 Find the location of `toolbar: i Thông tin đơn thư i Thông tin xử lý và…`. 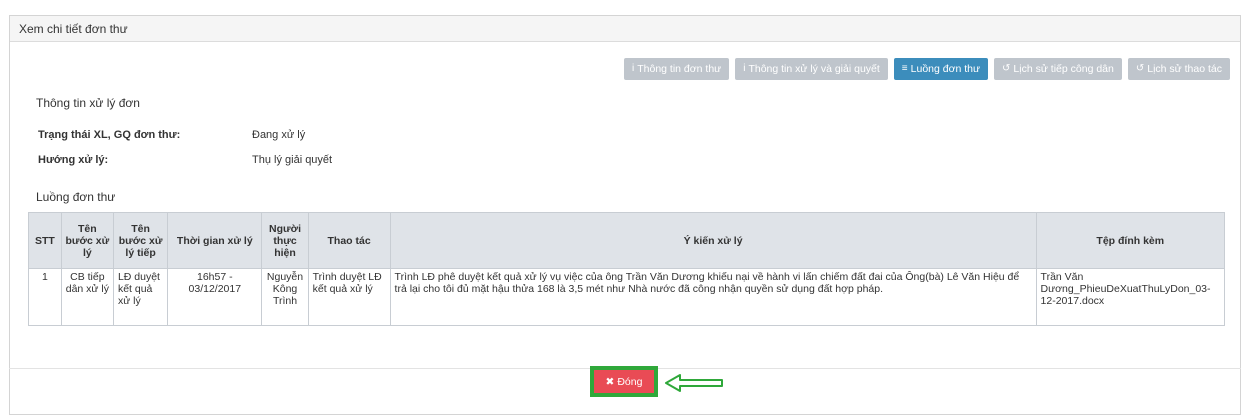

toolbar: i Thông tin đơn thư i Thông tin xử lý và… is located at coordinates (927, 69).